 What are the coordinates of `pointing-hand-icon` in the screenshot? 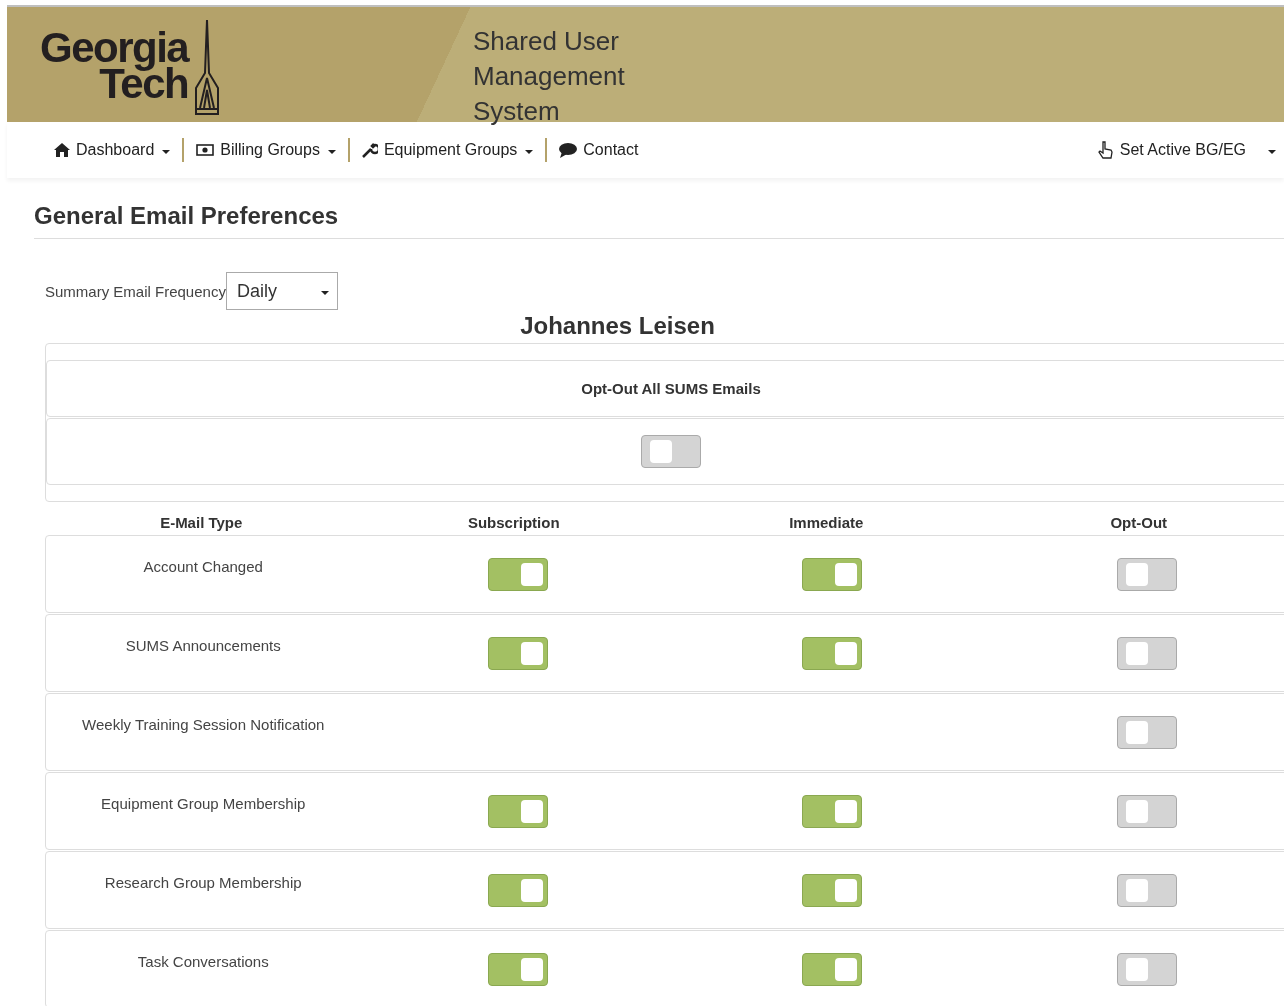 It's located at (1105, 150).